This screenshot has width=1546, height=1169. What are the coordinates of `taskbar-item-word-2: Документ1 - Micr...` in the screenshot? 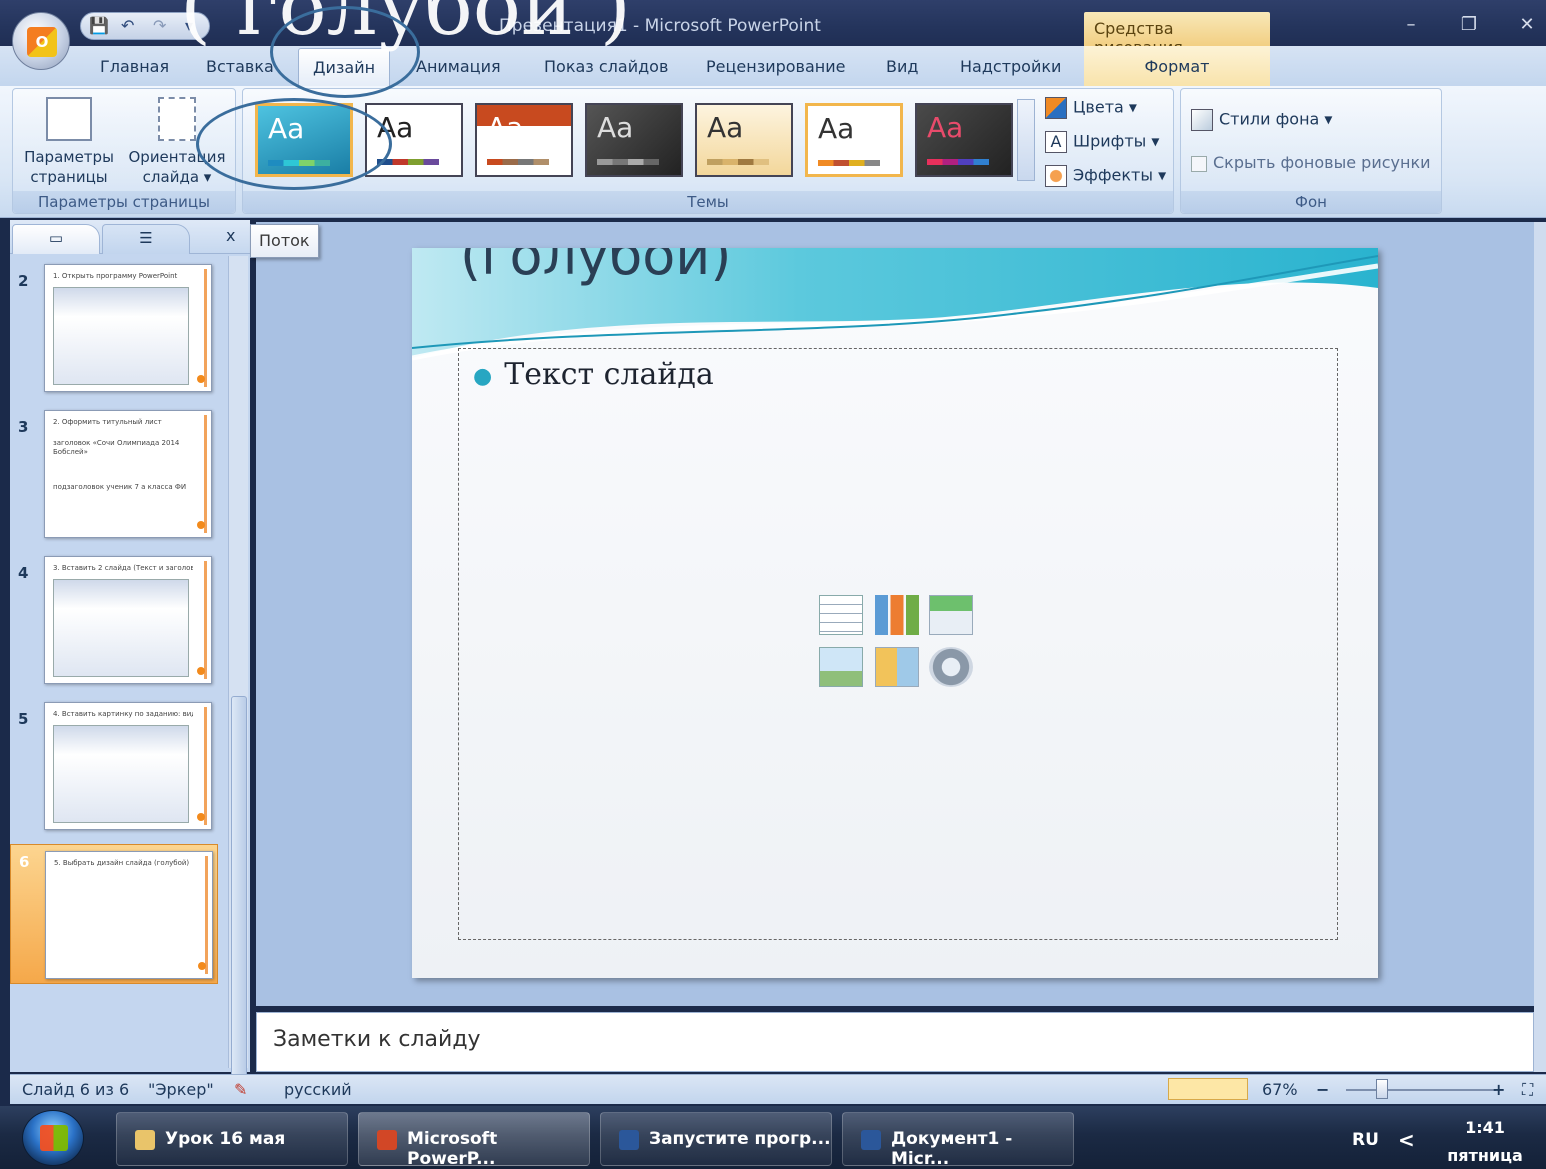 It's located at (958, 1140).